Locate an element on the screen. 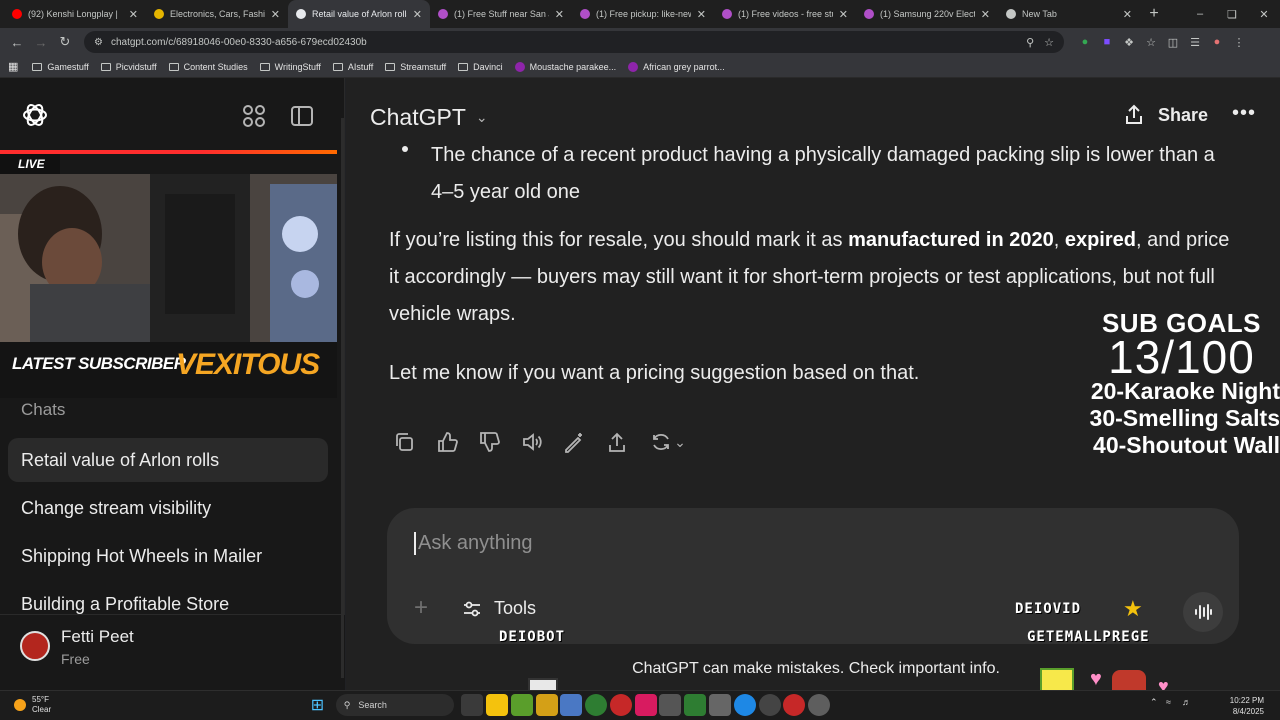 The image size is (1280, 720). bookmark-item: Gamestuff is located at coordinates (60, 67).